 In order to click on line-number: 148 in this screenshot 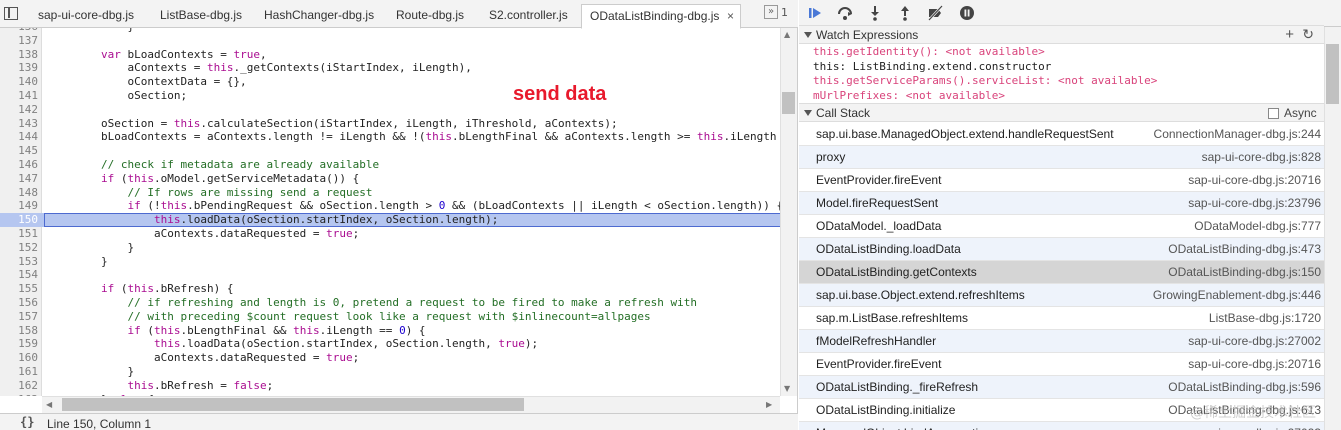, I will do `click(19, 193)`.